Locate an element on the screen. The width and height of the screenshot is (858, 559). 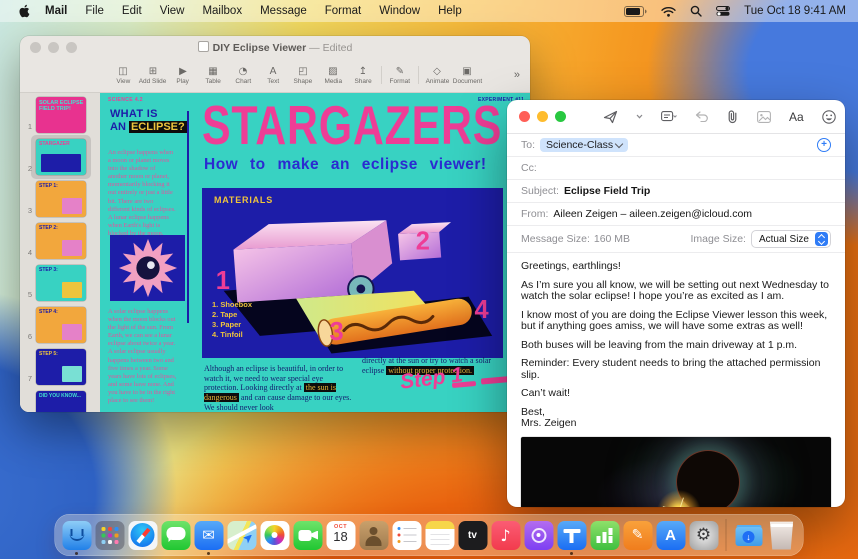
dock-launchpad is located at coordinates (110, 535).